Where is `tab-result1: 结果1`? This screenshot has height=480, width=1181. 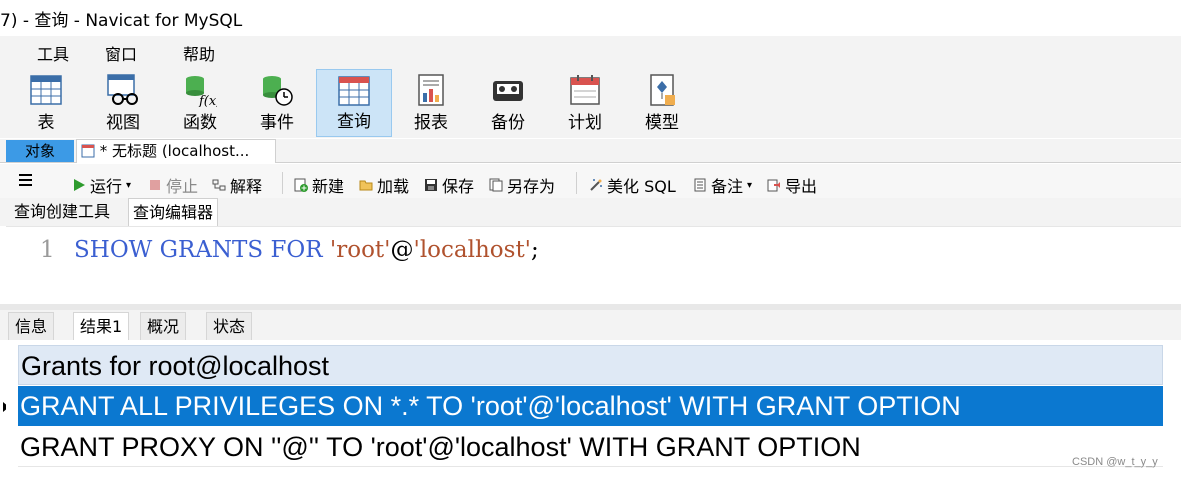 tab-result1: 结果1 is located at coordinates (101, 326).